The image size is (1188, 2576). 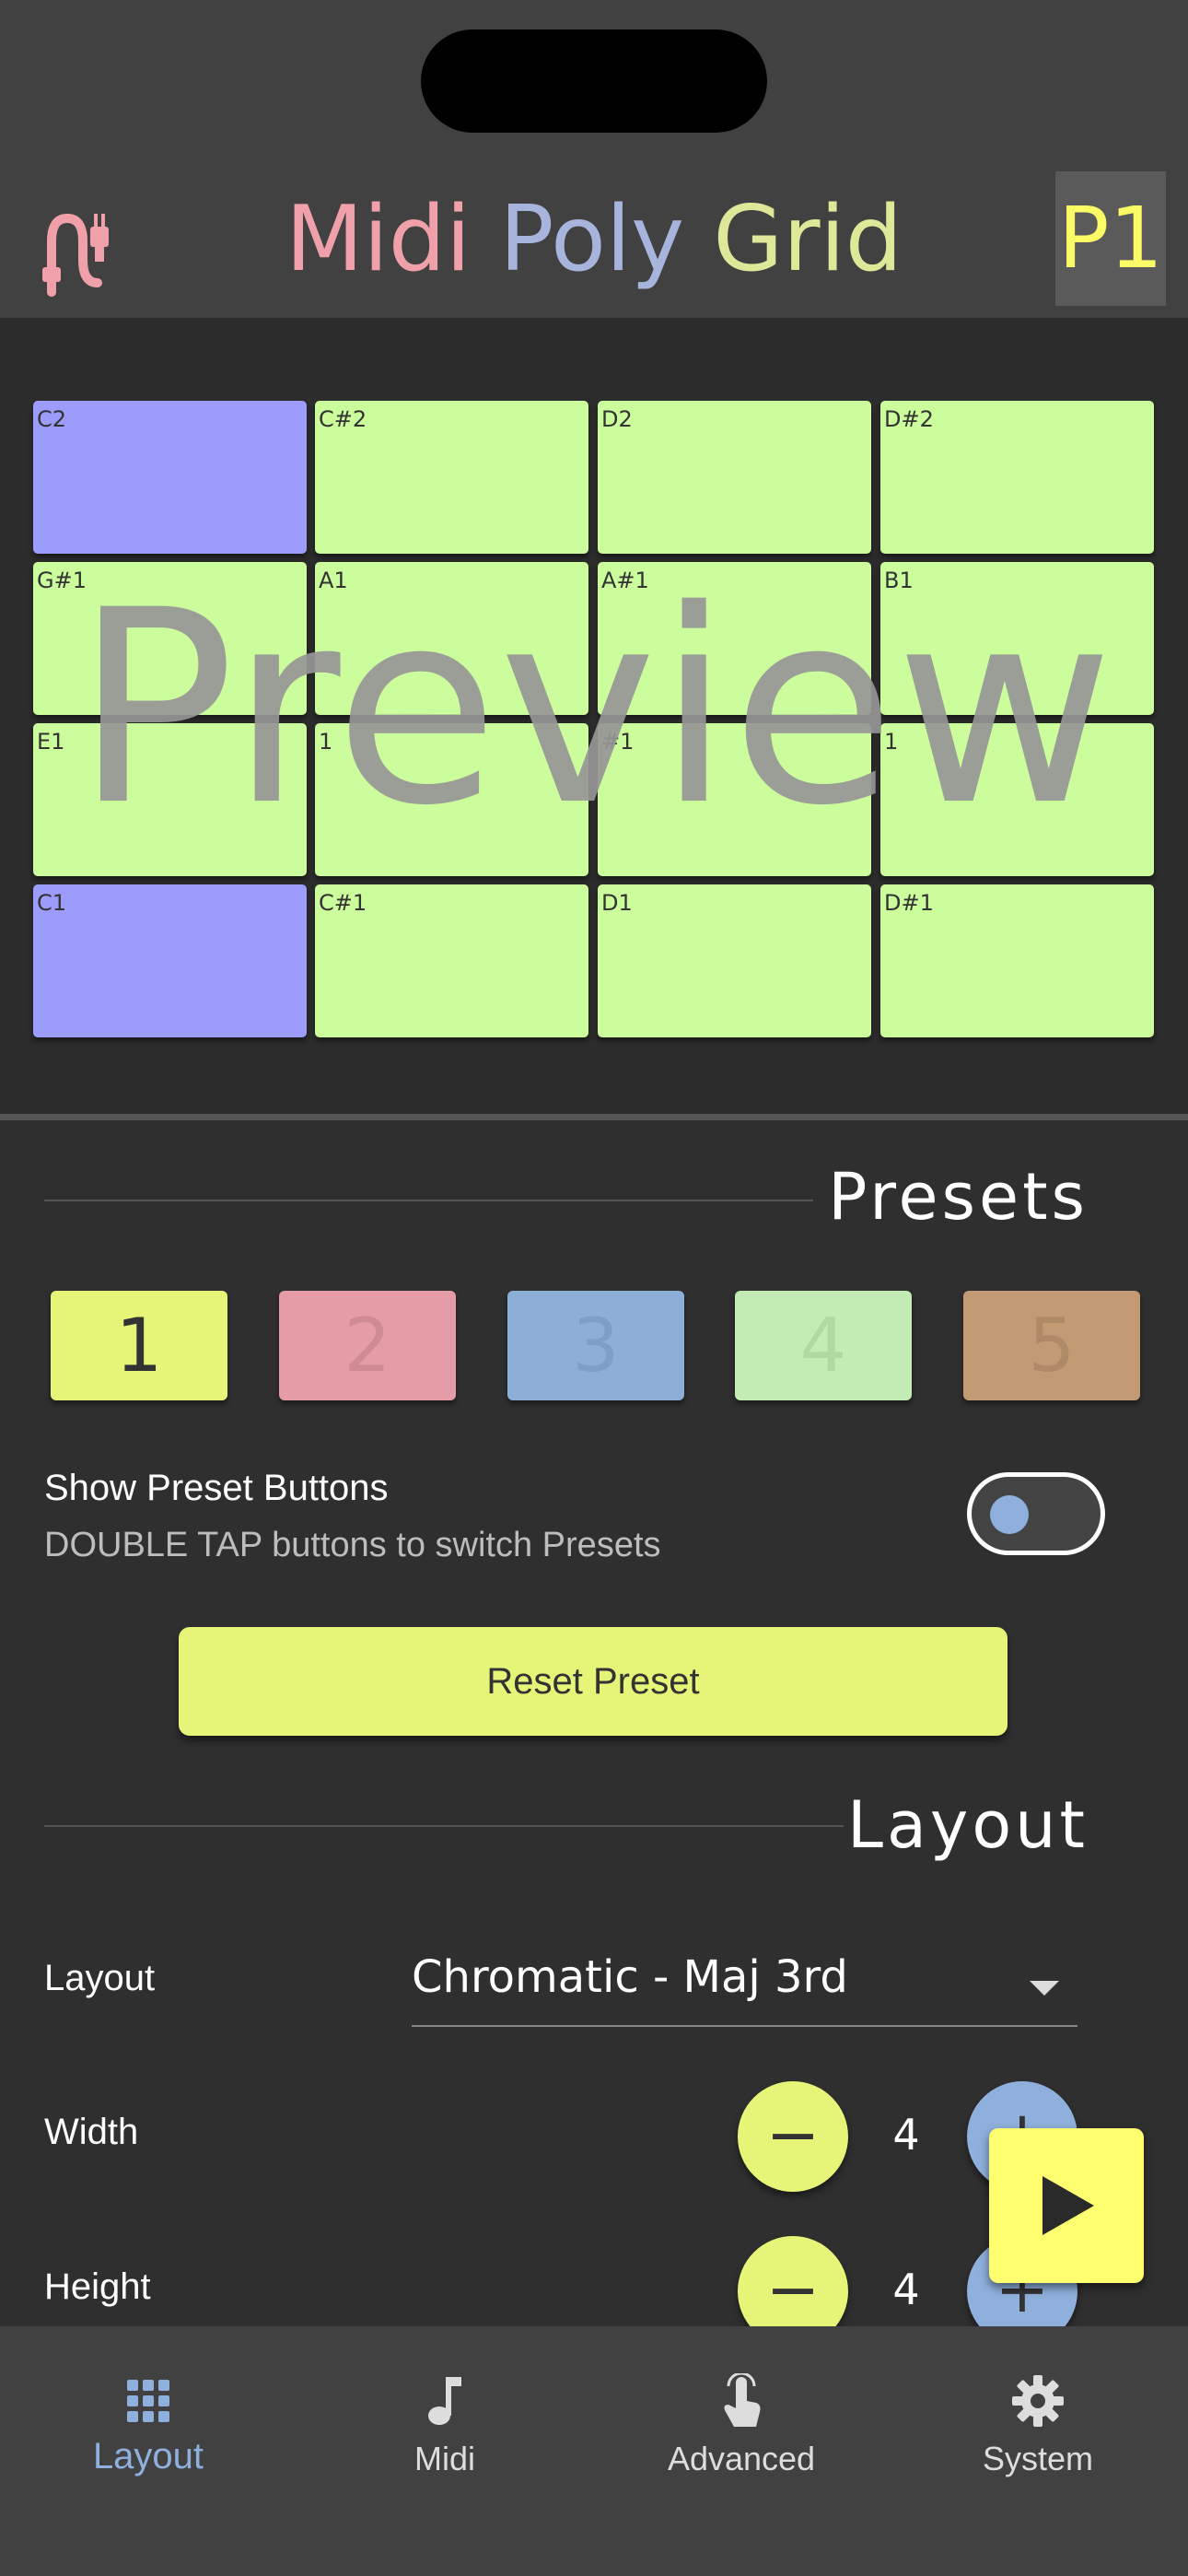 I want to click on pad-note-label: A1, so click(x=333, y=580).